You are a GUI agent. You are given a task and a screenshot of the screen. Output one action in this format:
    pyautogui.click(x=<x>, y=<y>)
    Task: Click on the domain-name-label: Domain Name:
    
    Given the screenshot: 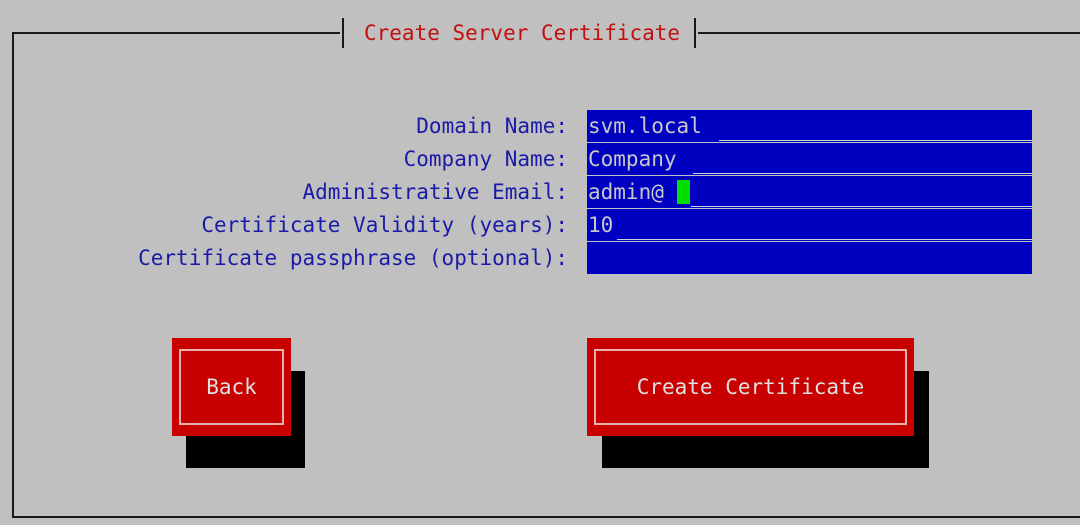 What is the action you would take?
    pyautogui.click(x=492, y=126)
    